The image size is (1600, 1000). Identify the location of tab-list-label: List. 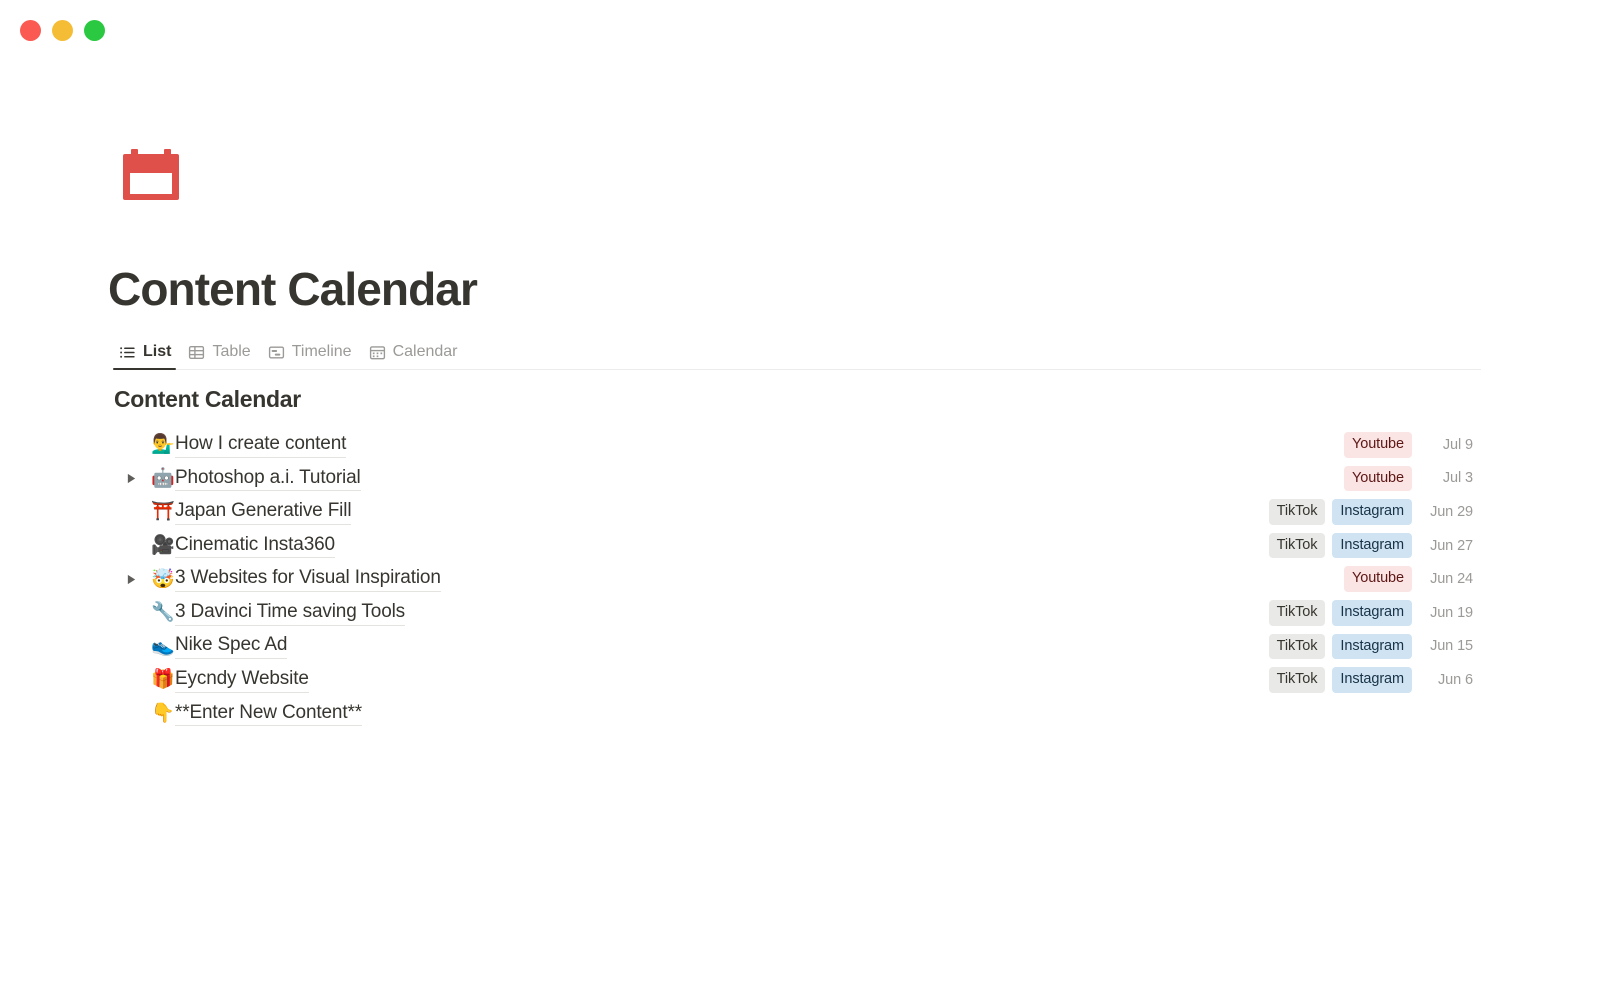
(157, 351).